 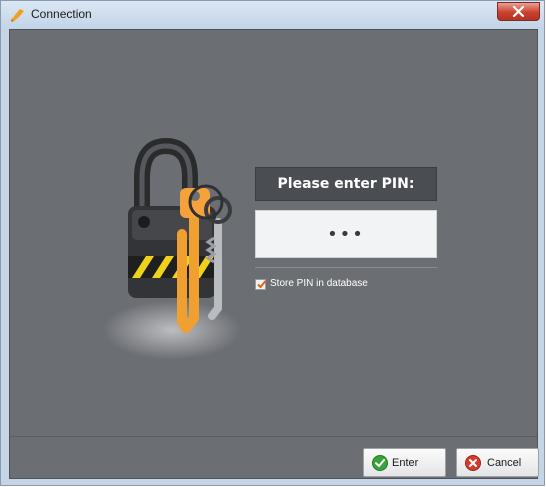 I want to click on store-pin-checkbox, so click(x=261, y=284).